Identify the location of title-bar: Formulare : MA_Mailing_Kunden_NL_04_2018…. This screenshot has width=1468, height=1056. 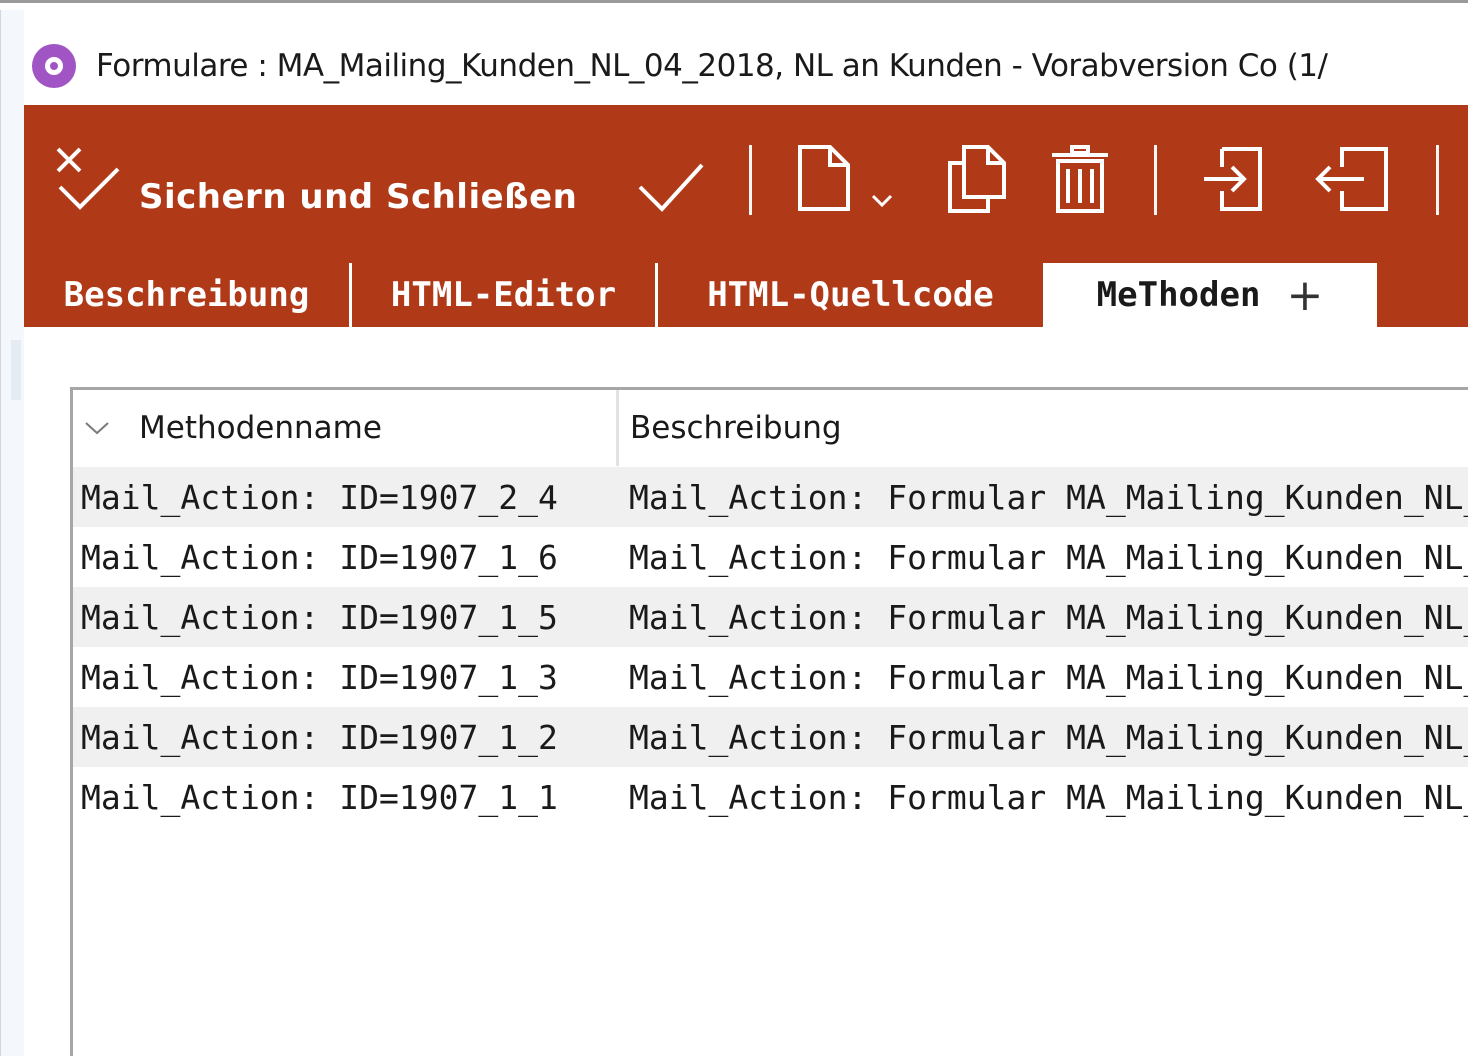
(746, 57).